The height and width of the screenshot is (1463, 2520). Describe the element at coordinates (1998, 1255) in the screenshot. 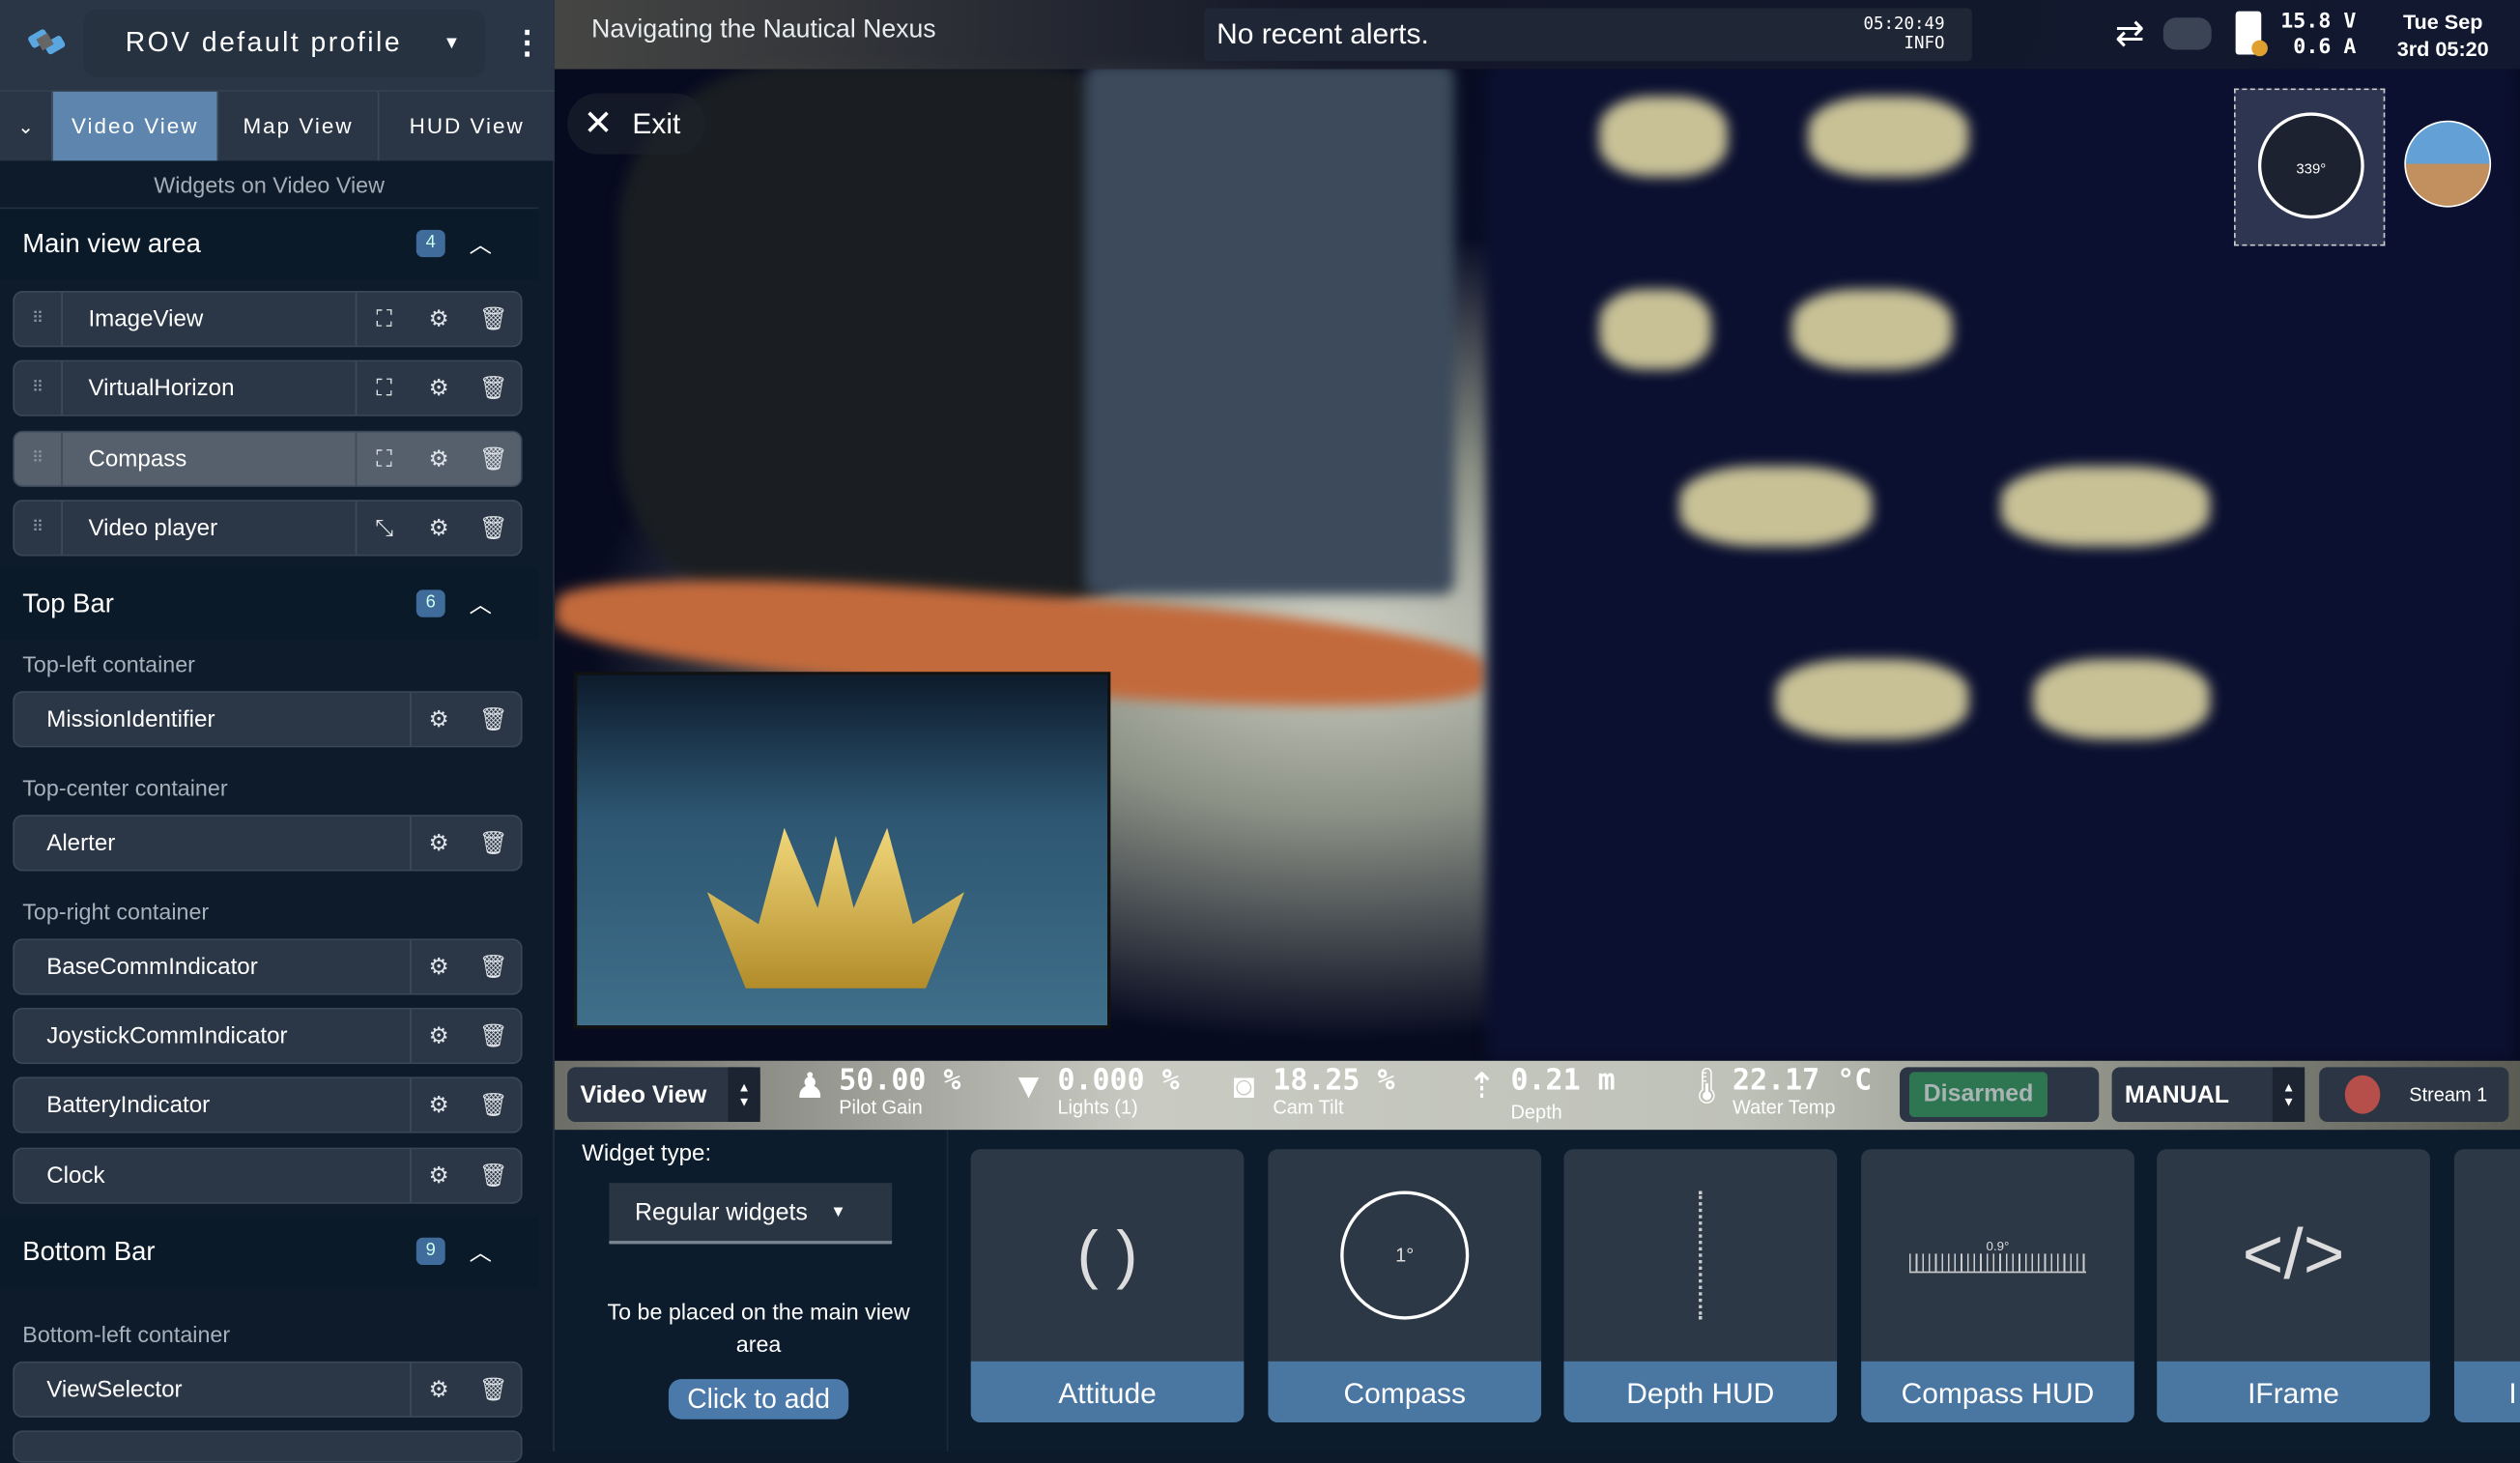

I see `compass-hud-preview: 0.9°` at that location.